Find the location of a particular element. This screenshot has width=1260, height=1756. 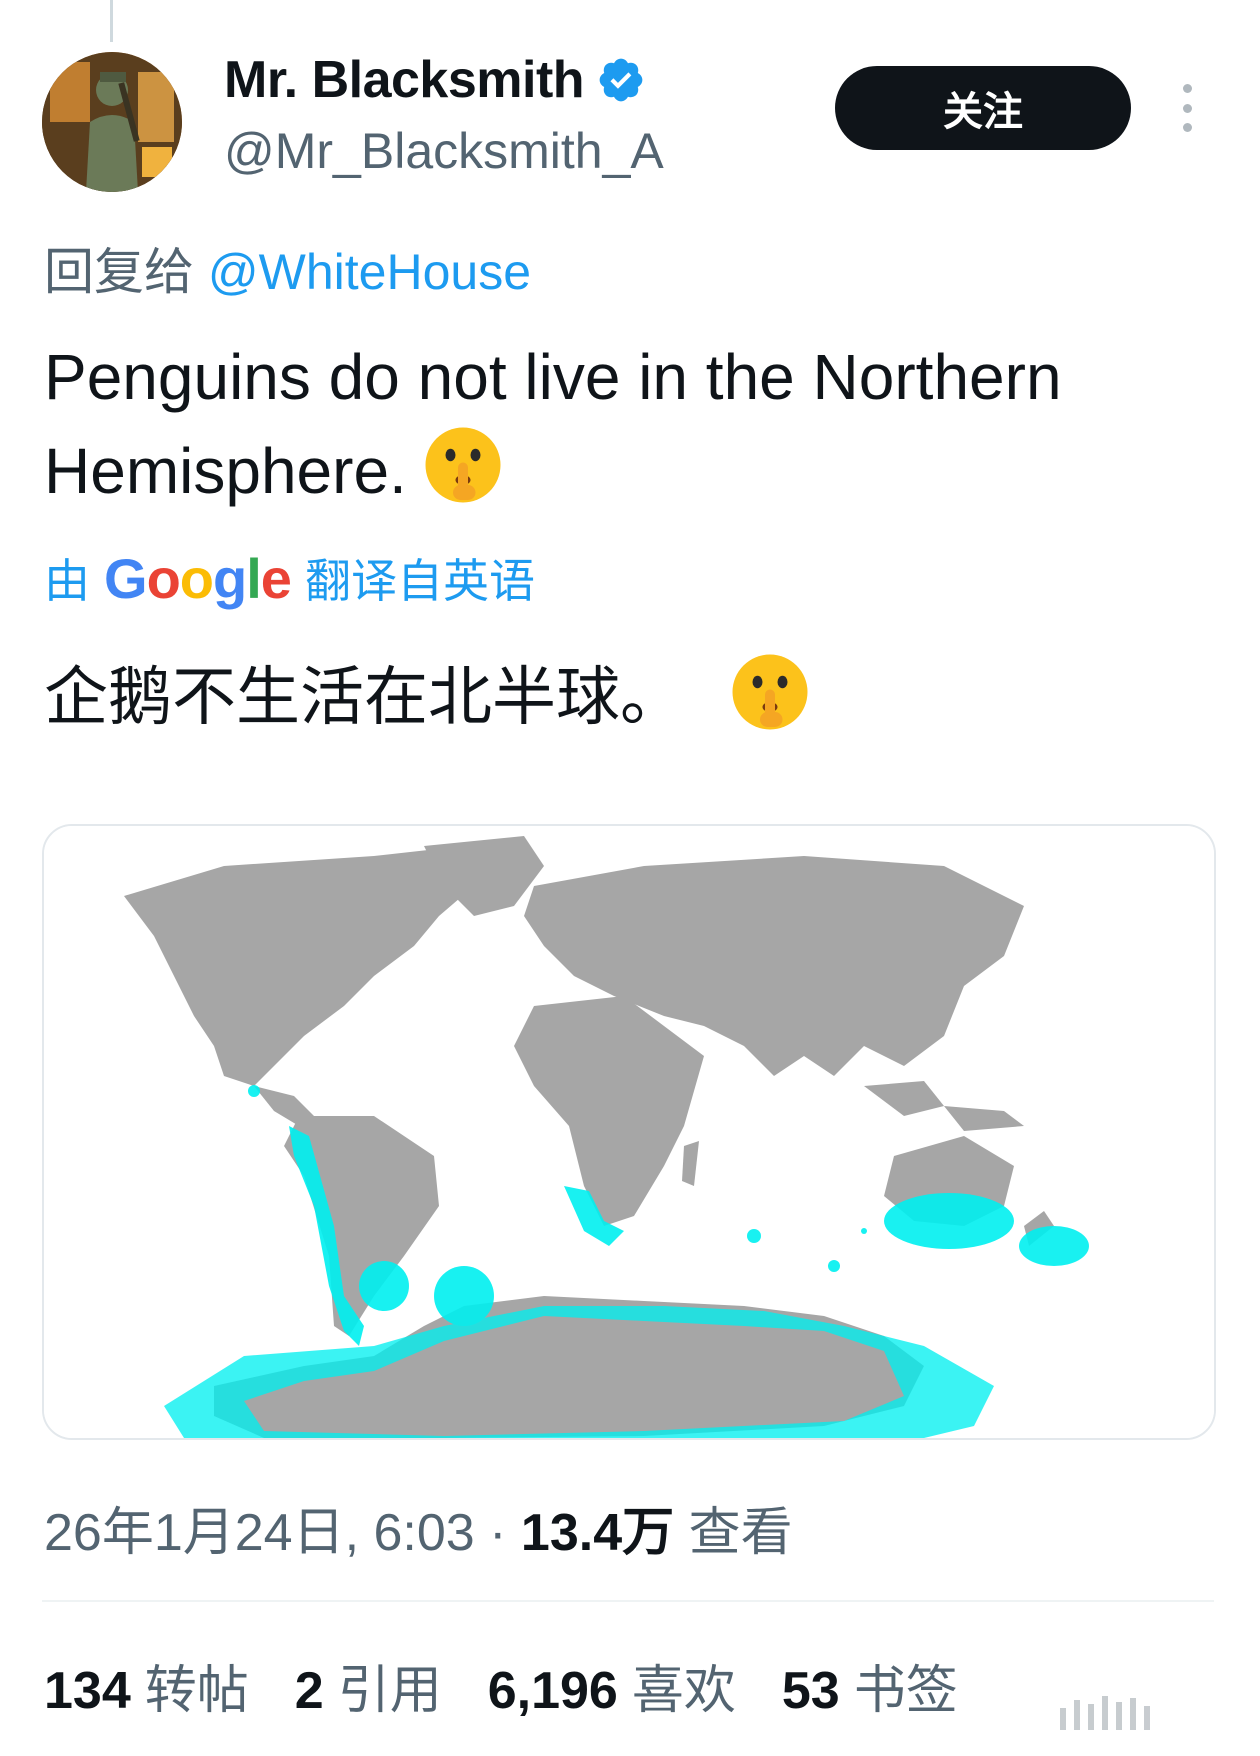

stat-reposts: 134 转帖 is located at coordinates (146, 1685).